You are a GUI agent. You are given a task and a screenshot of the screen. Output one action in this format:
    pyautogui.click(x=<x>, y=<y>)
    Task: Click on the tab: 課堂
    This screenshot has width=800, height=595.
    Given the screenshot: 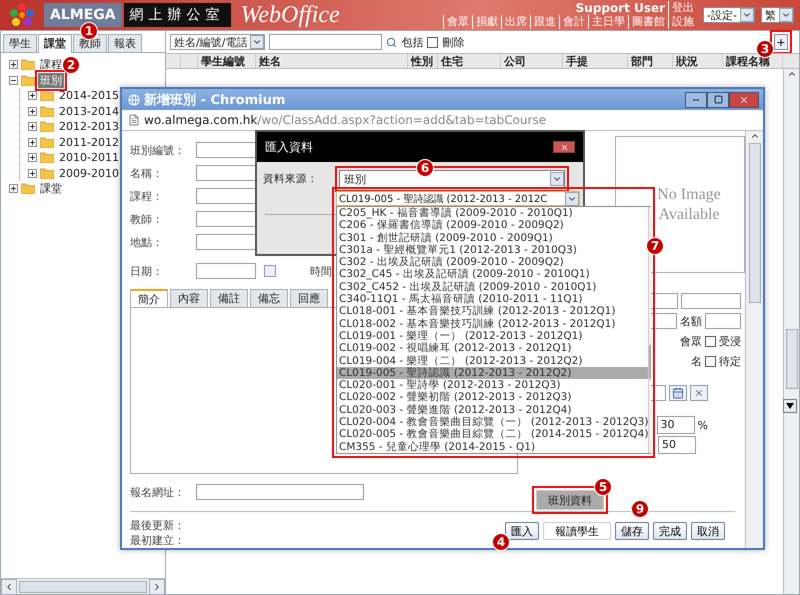 What is the action you would take?
    pyautogui.click(x=55, y=43)
    